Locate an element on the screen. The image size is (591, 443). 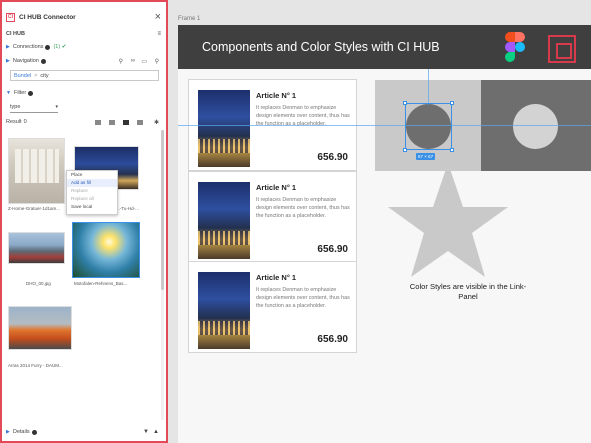
smart-guide-horizontal is located at coordinates (384, 125).